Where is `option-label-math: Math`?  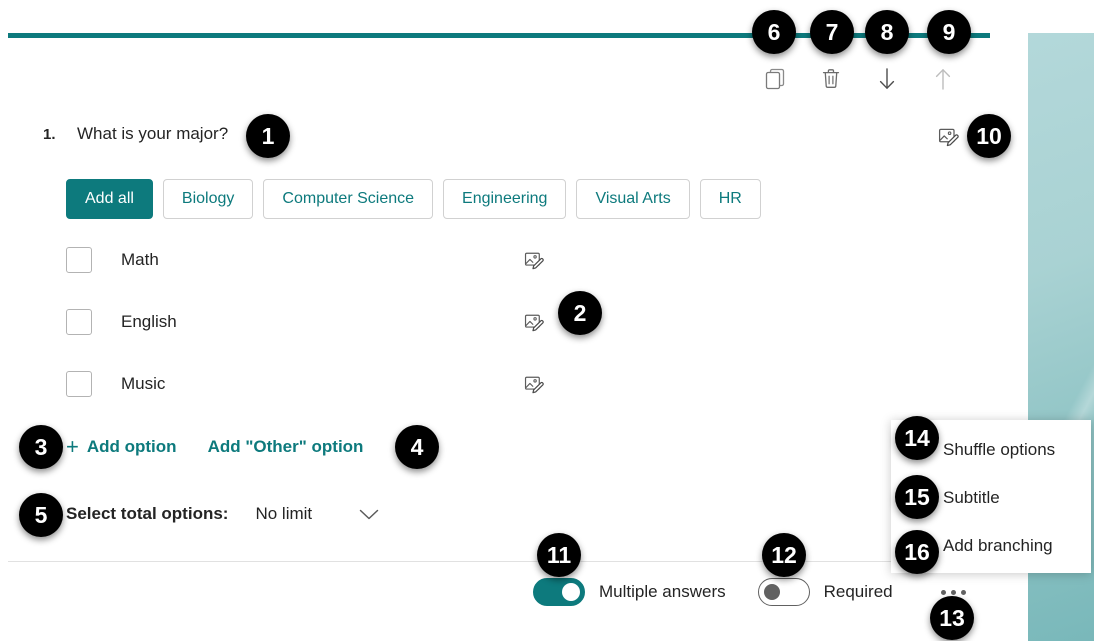
option-label-math: Math is located at coordinates (140, 259).